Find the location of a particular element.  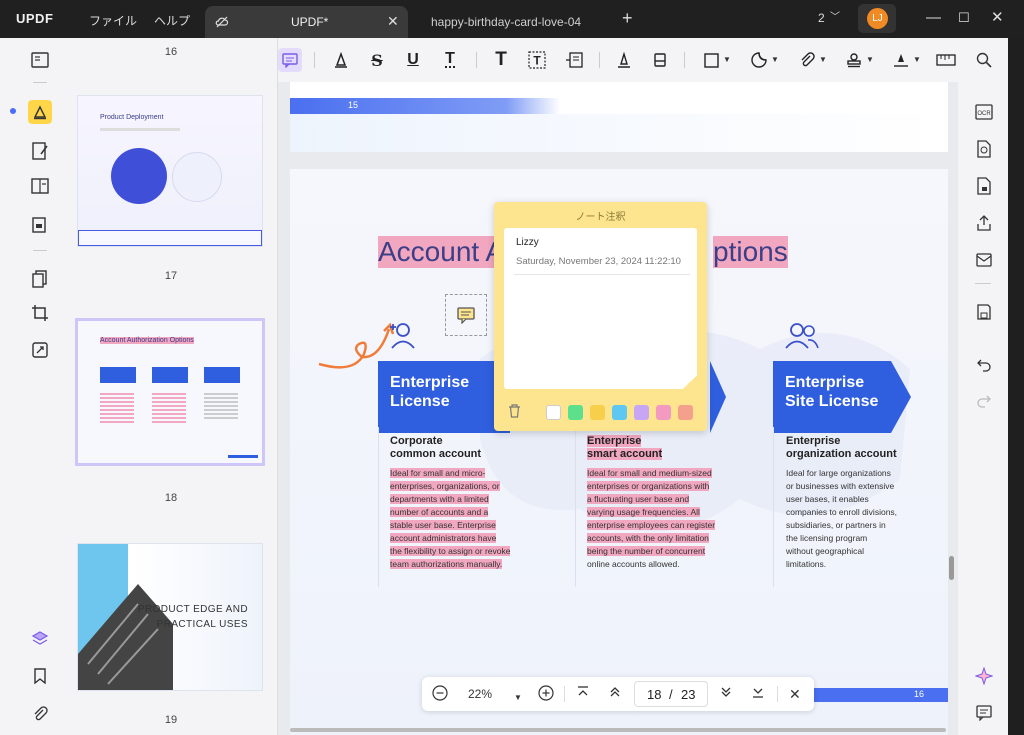

card-body-line: the licensing program is located at coordinates (827, 538).